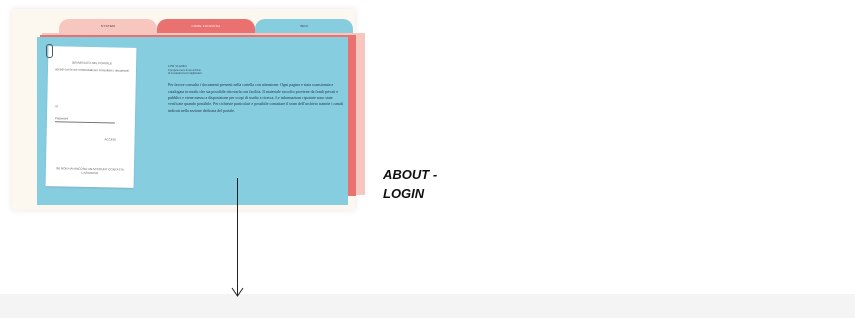 Image resolution: width=855 pixels, height=318 pixels. What do you see at coordinates (404, 193) in the screenshot?
I see `caption-line-2: LOGIN` at bounding box center [404, 193].